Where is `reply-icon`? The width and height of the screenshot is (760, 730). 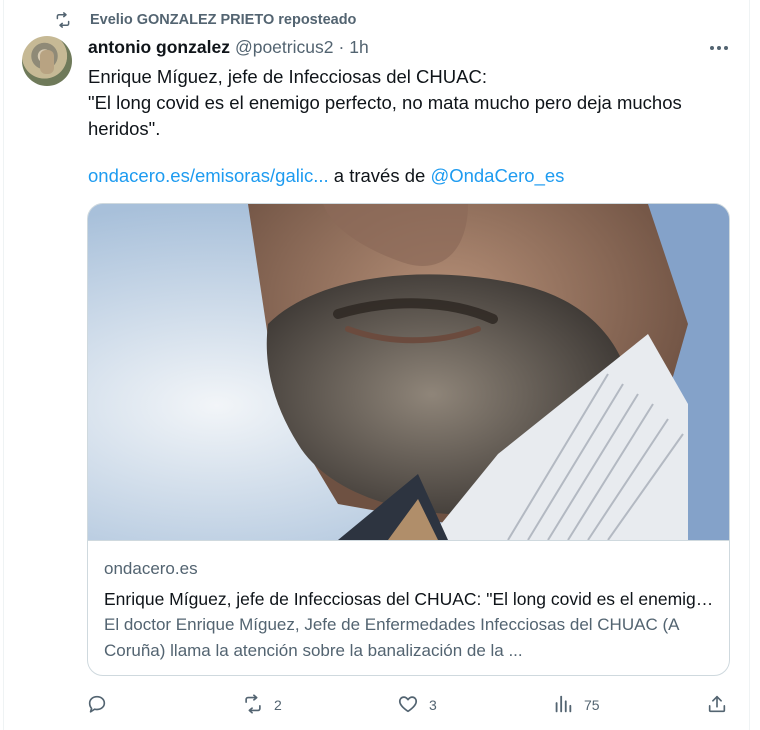 reply-icon is located at coordinates (97, 705).